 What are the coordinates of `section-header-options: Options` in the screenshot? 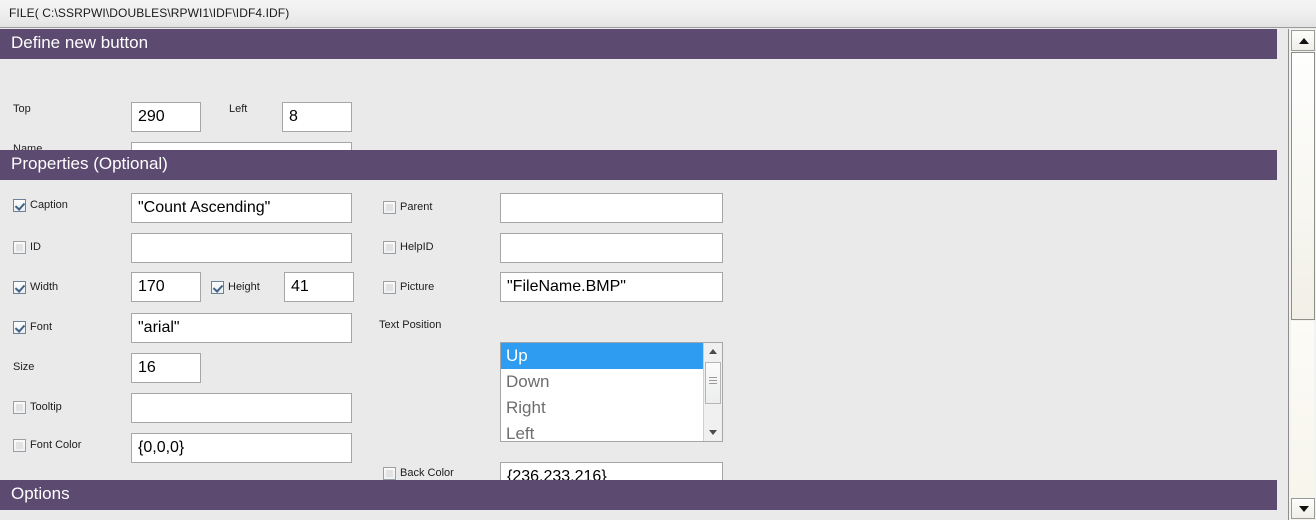 It's located at (638, 495).